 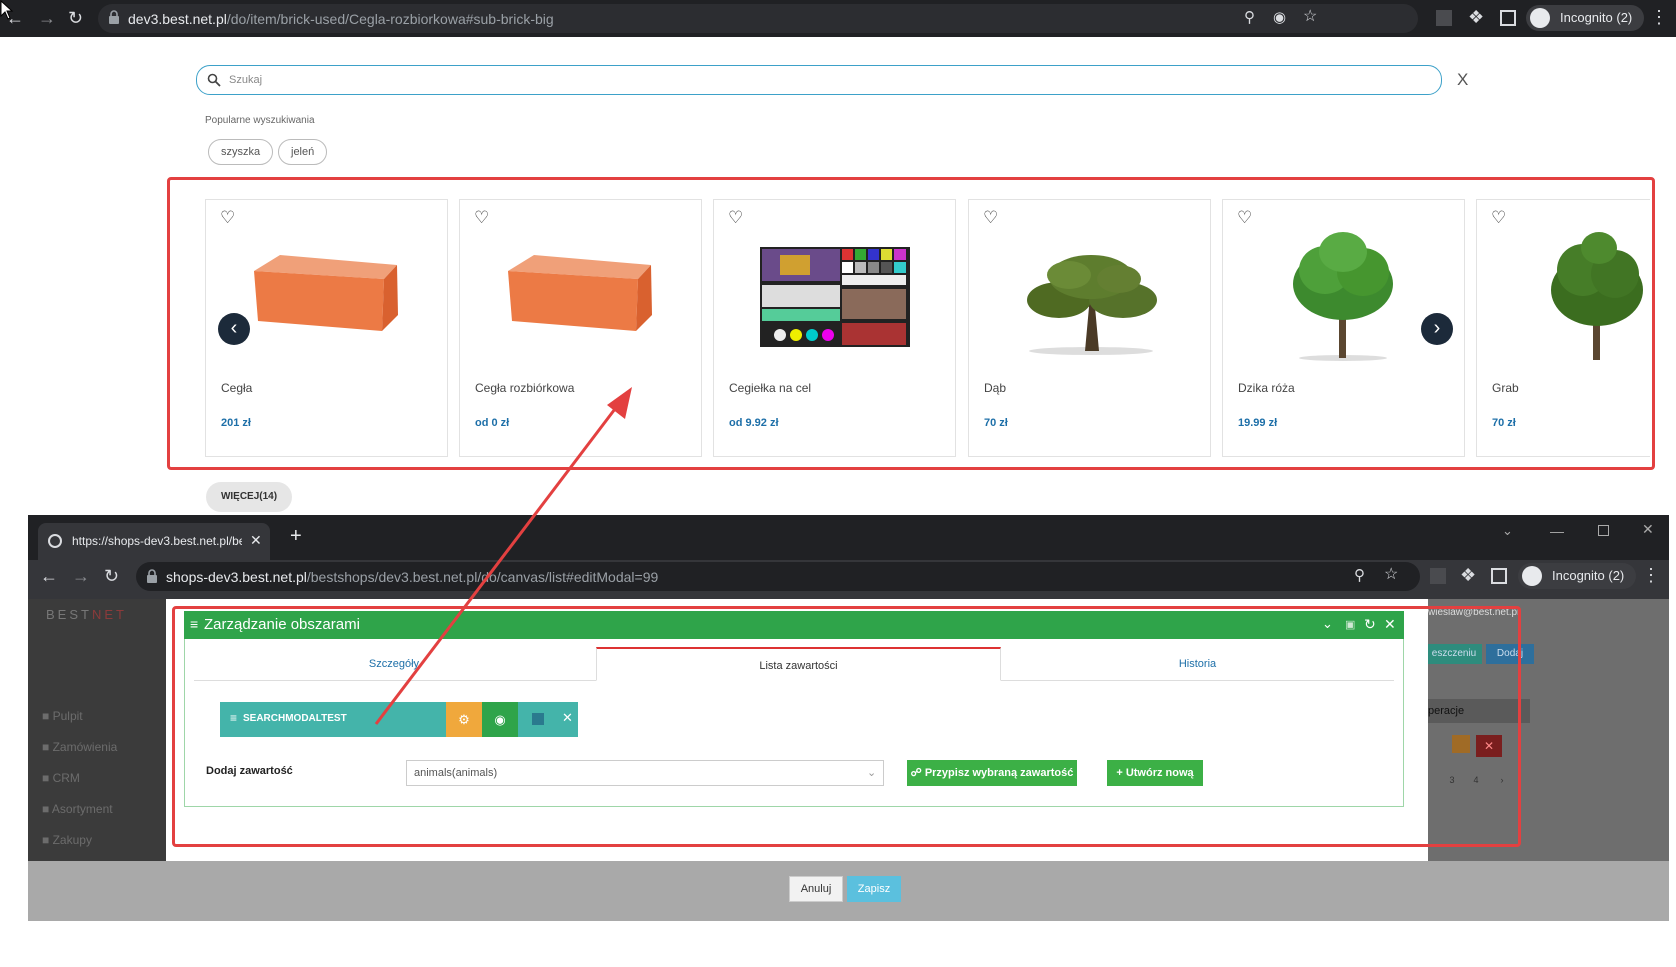 I want to click on search-placeholder: Szukaj, so click(x=246, y=80).